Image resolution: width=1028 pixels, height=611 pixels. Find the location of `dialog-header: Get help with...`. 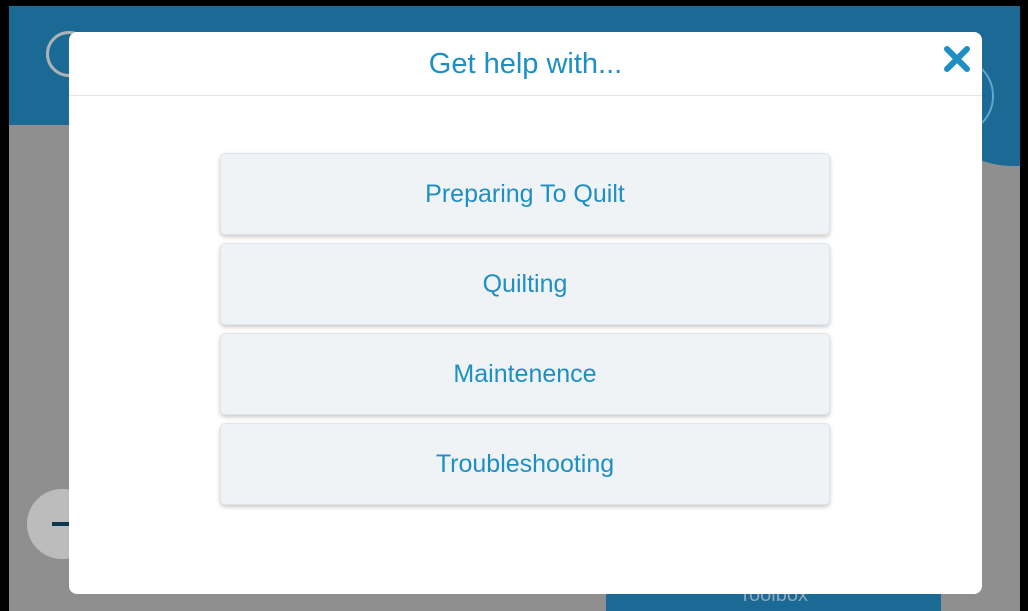

dialog-header: Get help with... is located at coordinates (525, 64).